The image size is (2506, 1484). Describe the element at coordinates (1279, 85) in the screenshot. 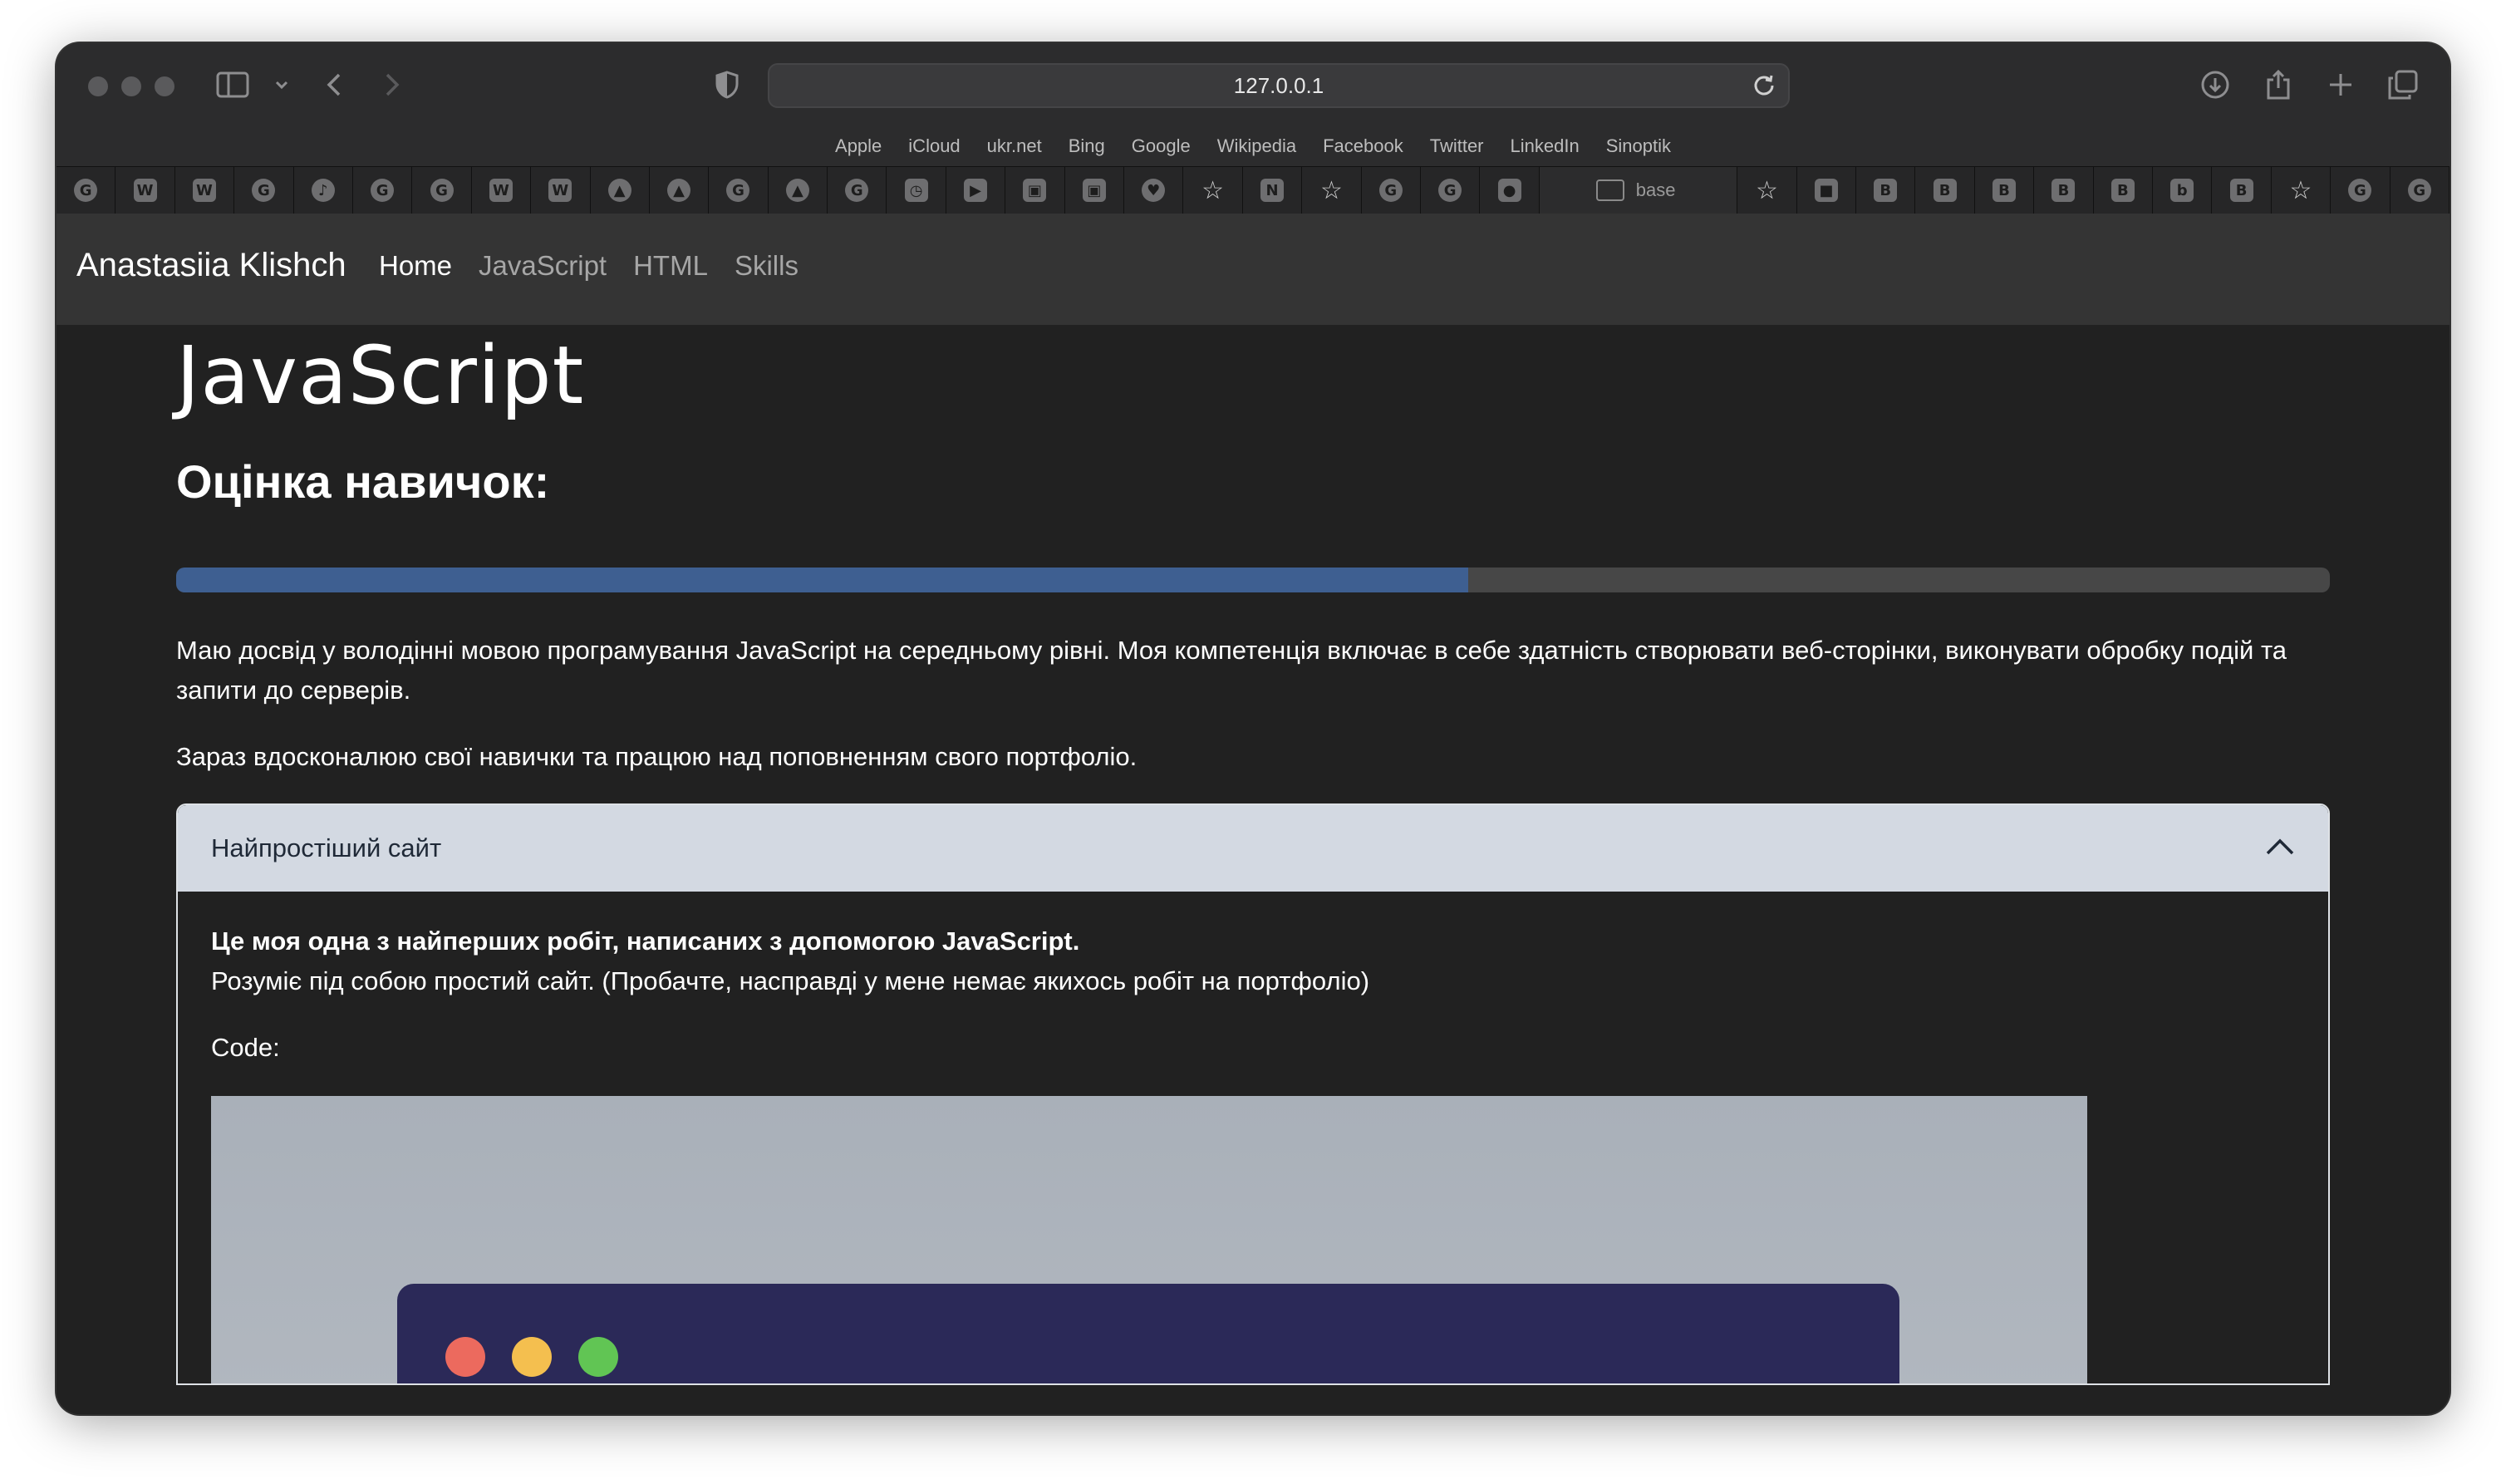

I see `address-bar: 127.0.0.1` at that location.